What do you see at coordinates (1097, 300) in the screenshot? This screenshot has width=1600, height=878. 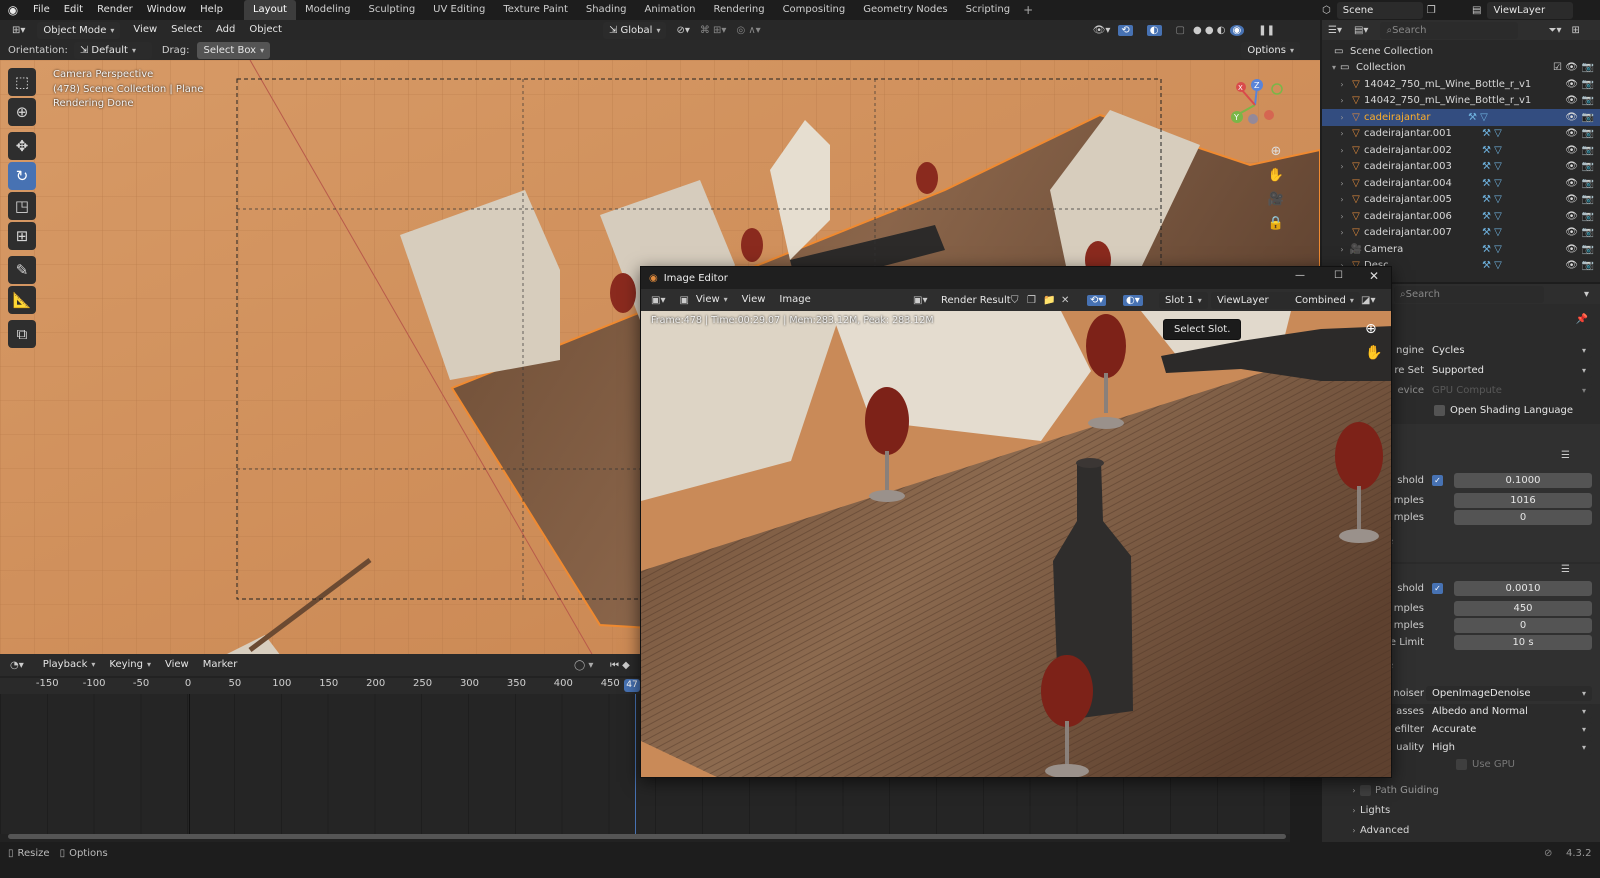 I see `gizmo-toggle-icon: ⟲▾` at bounding box center [1097, 300].